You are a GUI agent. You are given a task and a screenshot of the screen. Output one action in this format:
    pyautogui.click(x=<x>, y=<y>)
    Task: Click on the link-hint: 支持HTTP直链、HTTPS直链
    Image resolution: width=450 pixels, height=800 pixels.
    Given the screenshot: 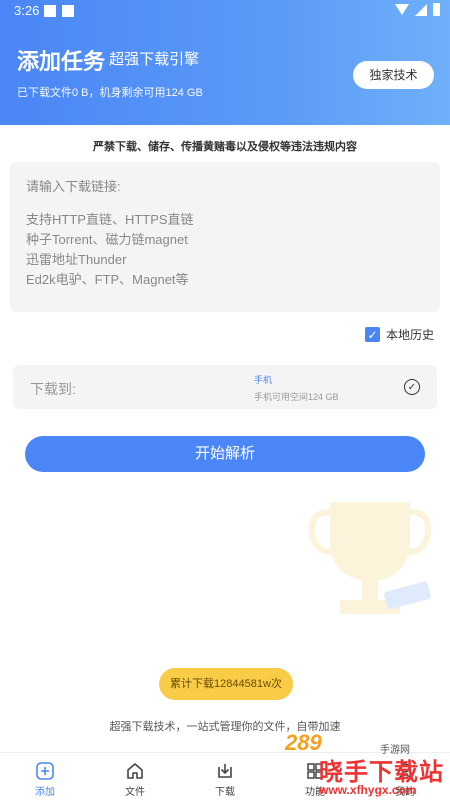 What is the action you would take?
    pyautogui.click(x=110, y=219)
    